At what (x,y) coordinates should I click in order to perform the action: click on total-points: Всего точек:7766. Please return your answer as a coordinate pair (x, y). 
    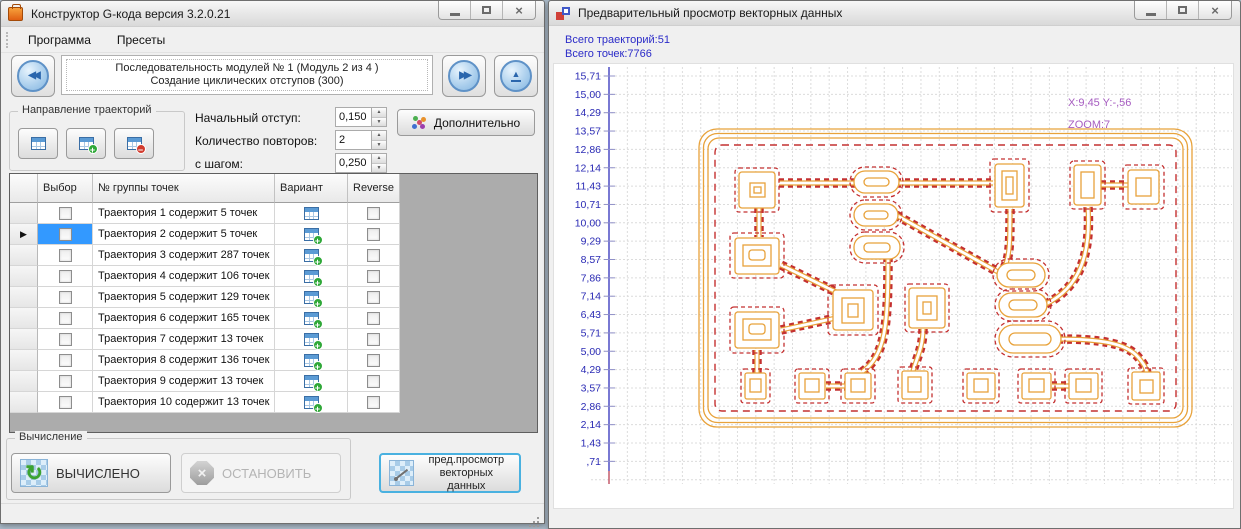
    Looking at the image, I should click on (608, 54).